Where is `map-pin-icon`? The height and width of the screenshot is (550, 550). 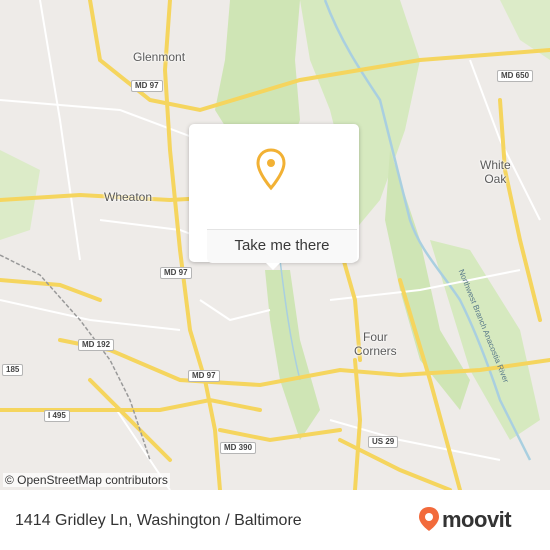 map-pin-icon is located at coordinates (271, 169).